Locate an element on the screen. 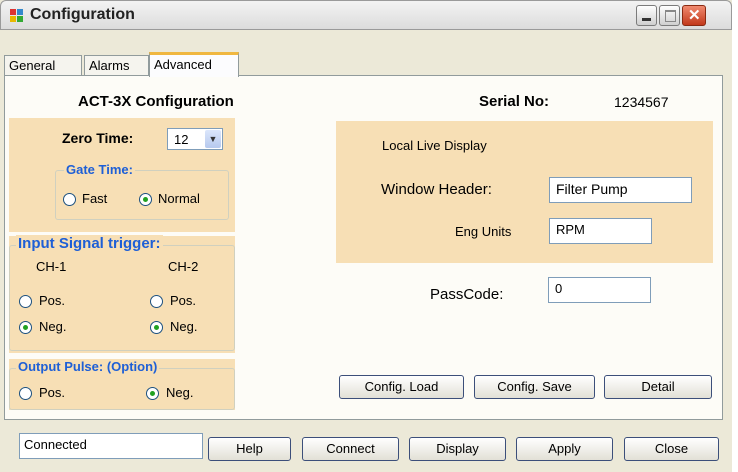 The image size is (738, 472). input-signal-legend: Input Signal trigger: is located at coordinates (89, 243).